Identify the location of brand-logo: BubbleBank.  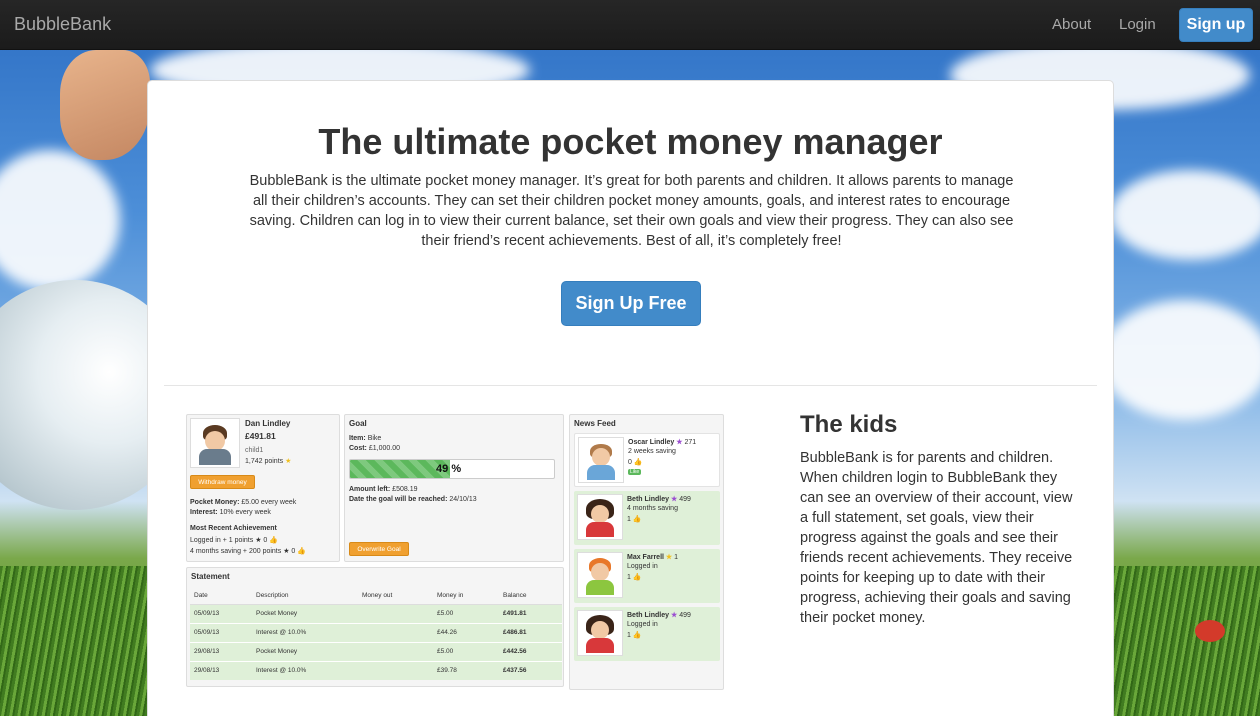
(62, 24).